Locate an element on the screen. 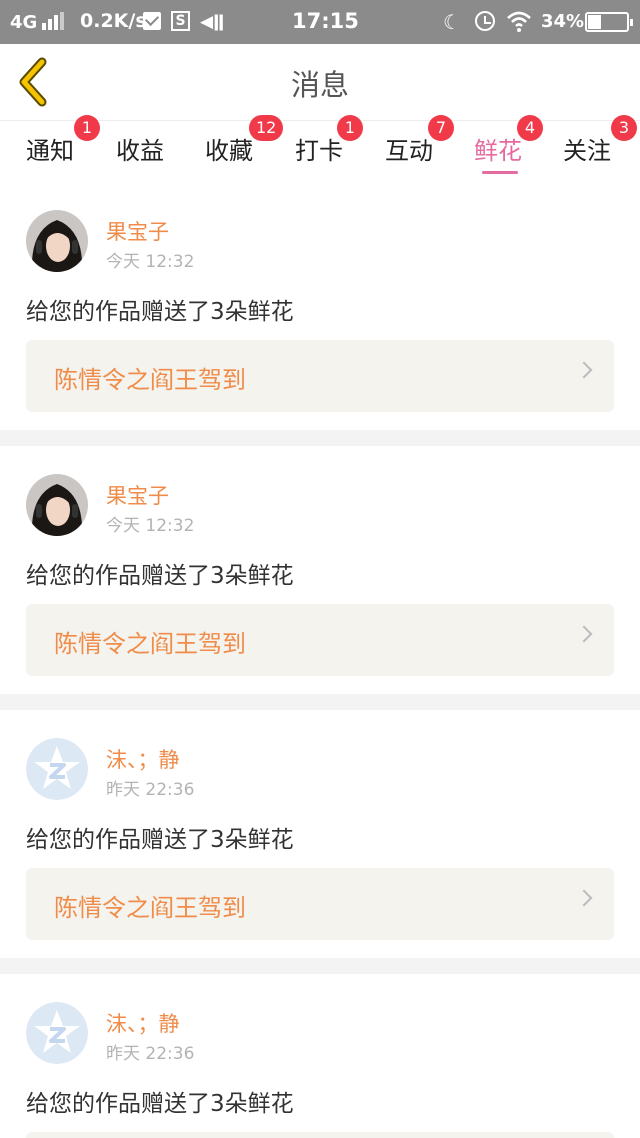 This screenshot has width=640, height=1138. tab-label: 关注 is located at coordinates (587, 151).